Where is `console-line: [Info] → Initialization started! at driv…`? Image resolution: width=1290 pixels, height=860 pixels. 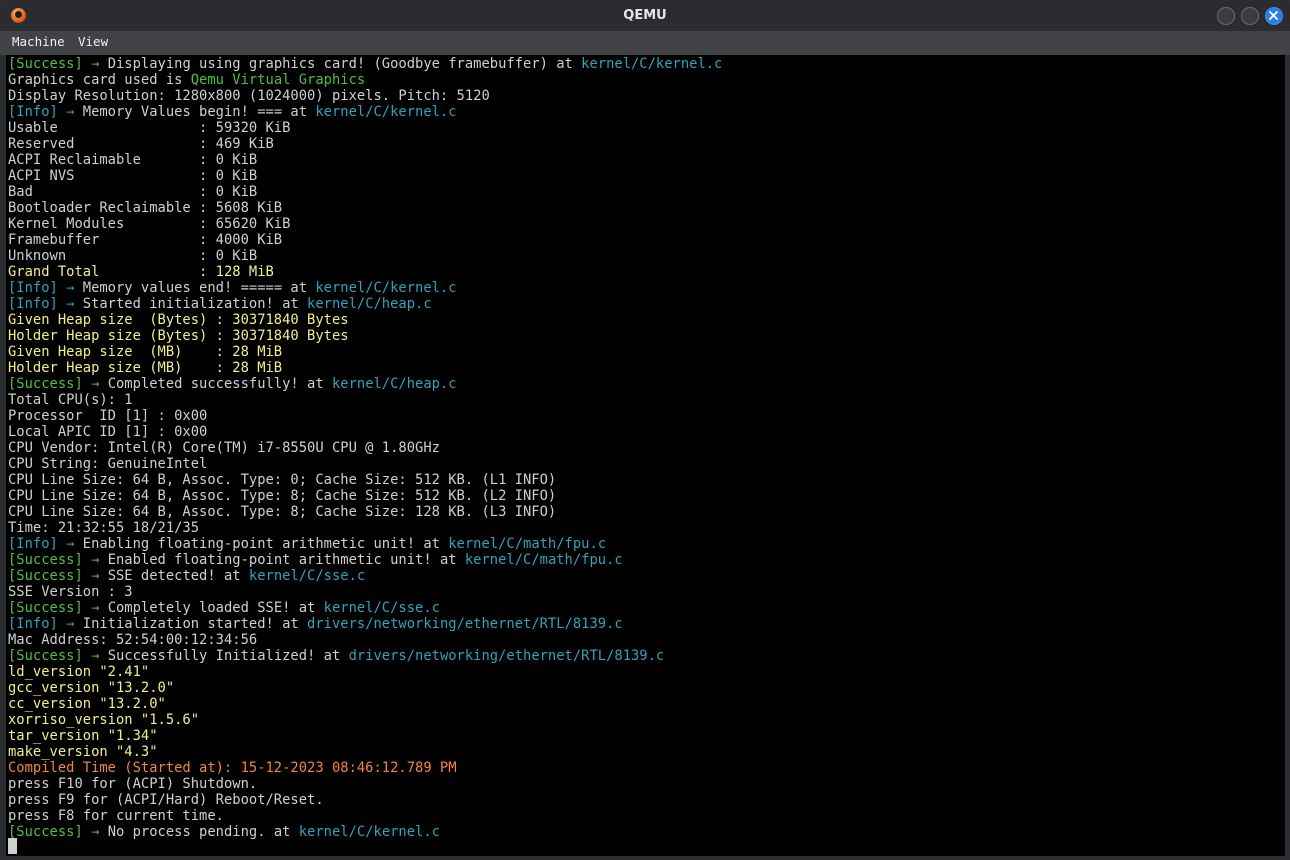 console-line: [Info] → Initialization started! at driv… is located at coordinates (365, 624).